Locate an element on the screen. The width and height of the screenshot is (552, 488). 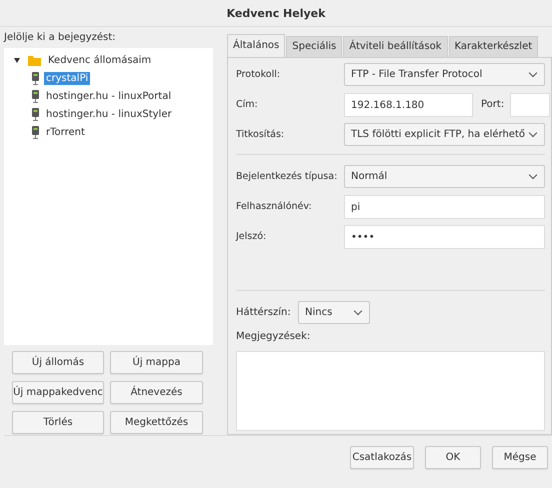
field-label: Protokoll: is located at coordinates (259, 74).